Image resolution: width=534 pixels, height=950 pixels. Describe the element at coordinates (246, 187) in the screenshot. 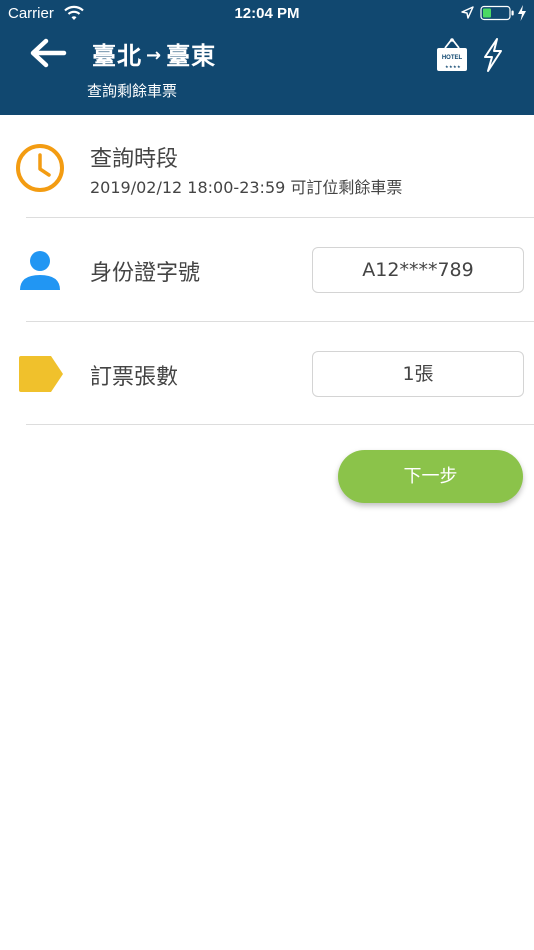

I see `query-period-detail: 2019/02/12 18:00-23:59 可訂位剩餘車票` at that location.